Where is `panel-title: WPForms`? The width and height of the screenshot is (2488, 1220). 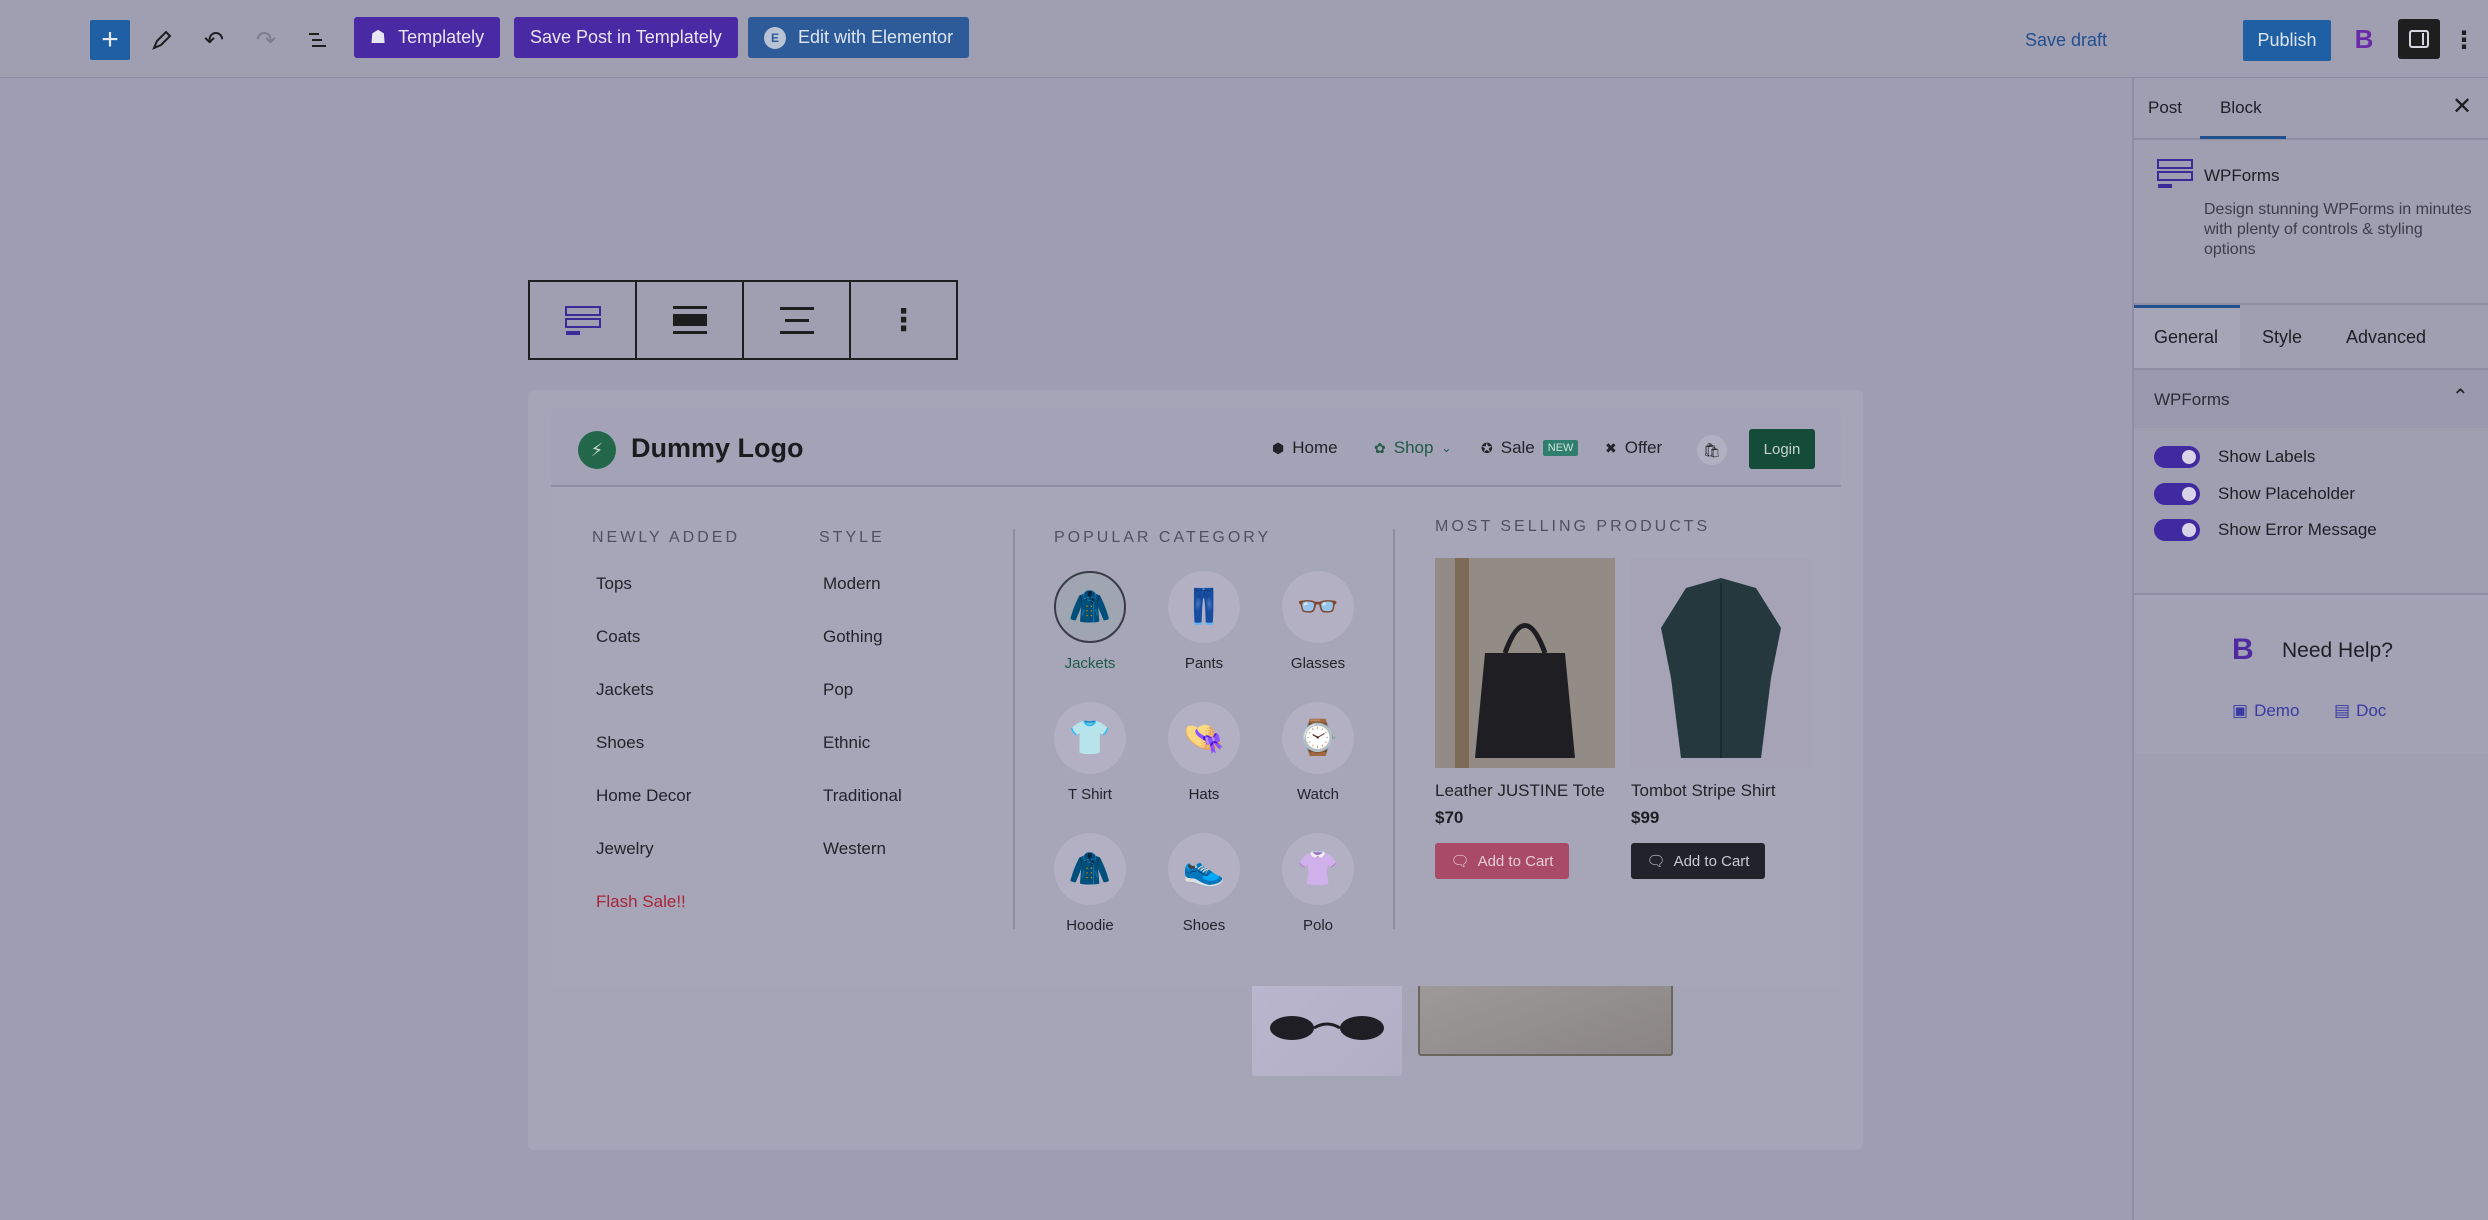 panel-title: WPForms is located at coordinates (2192, 399).